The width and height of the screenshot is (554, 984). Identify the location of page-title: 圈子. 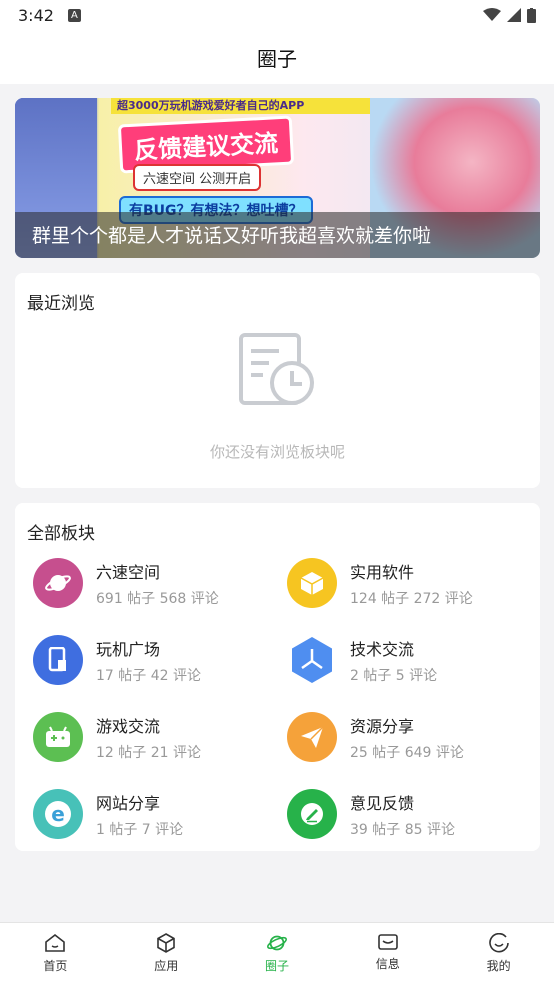
(277, 57).